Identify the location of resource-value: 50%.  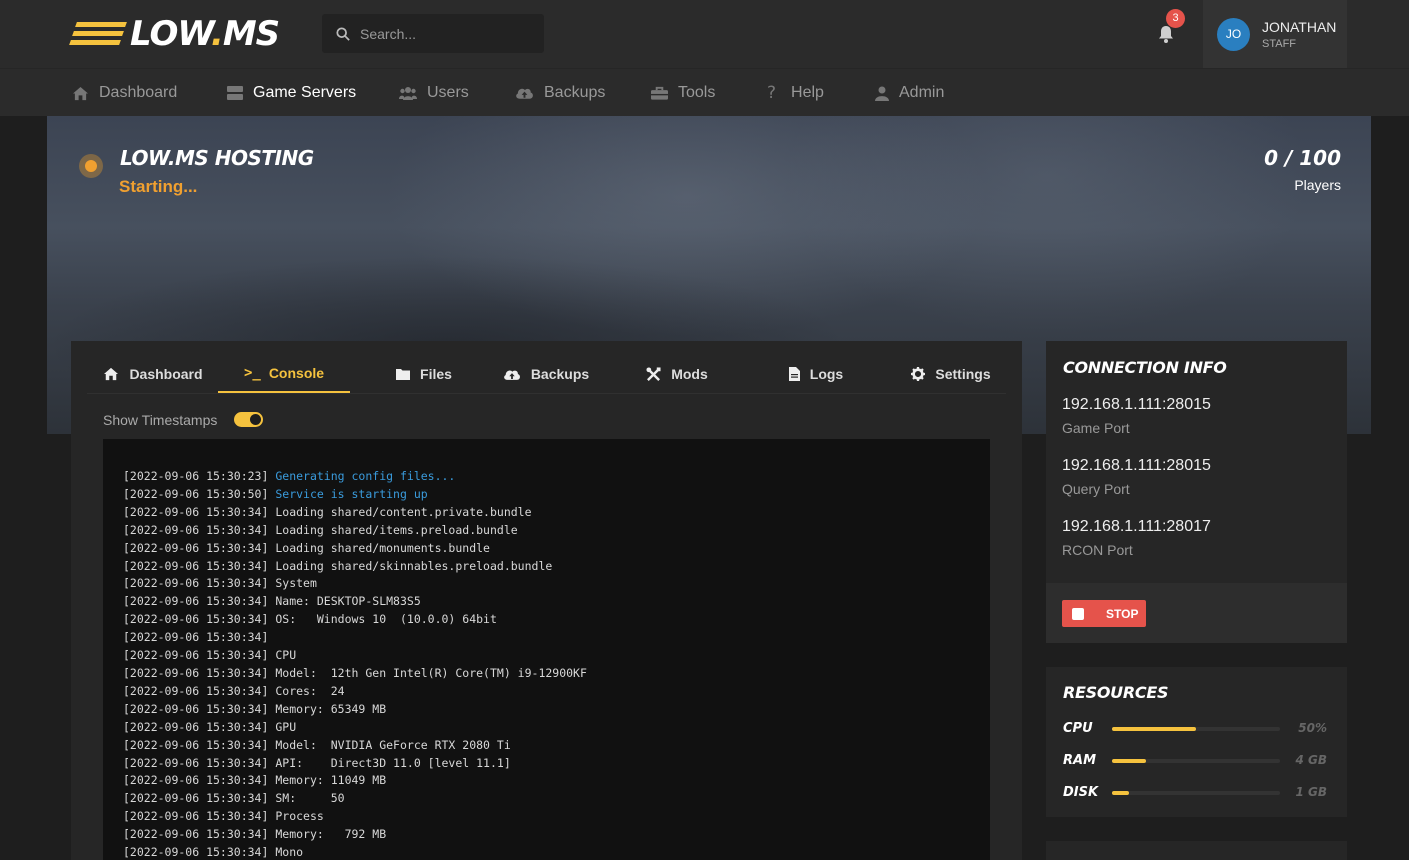
(1312, 728).